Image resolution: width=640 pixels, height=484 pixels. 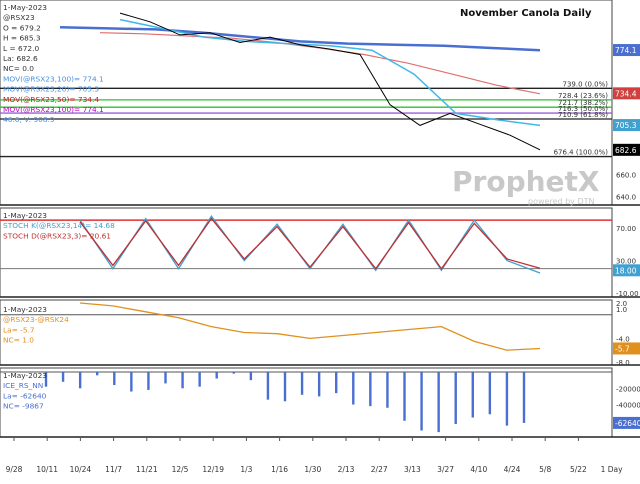 What do you see at coordinates (627, 294) in the screenshot?
I see `stochastics-y-tick: -10.00` at bounding box center [627, 294].